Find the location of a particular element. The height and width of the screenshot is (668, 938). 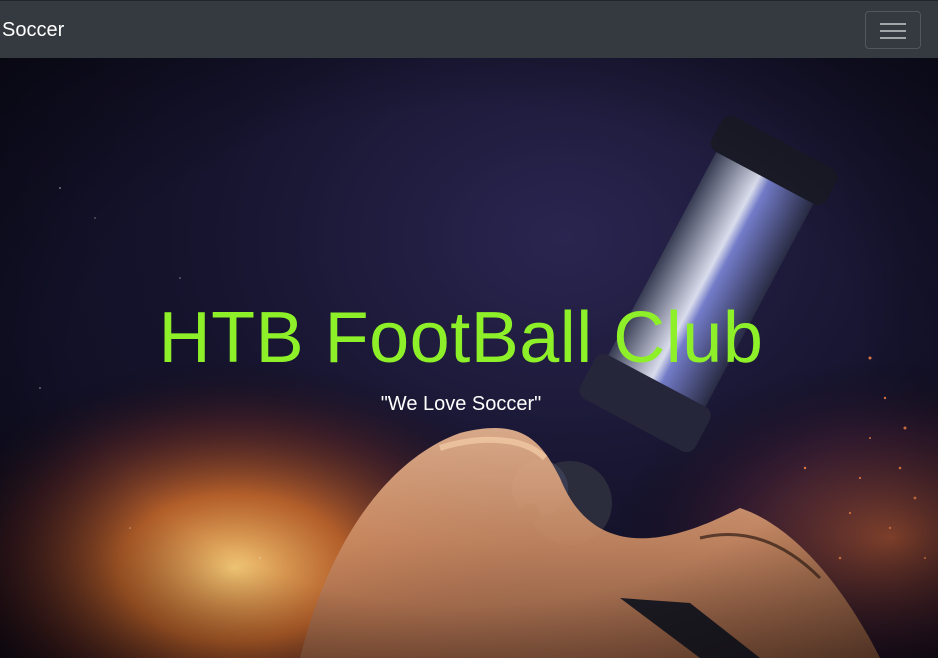

hero-title: HTB FootBall Club is located at coordinates (461, 338).